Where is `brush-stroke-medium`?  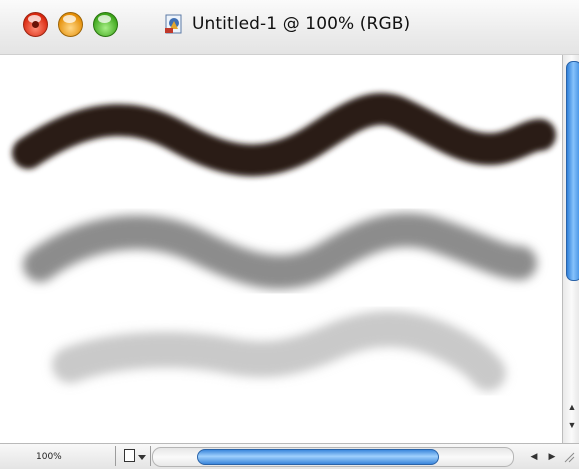 brush-stroke-medium is located at coordinates (280, 251).